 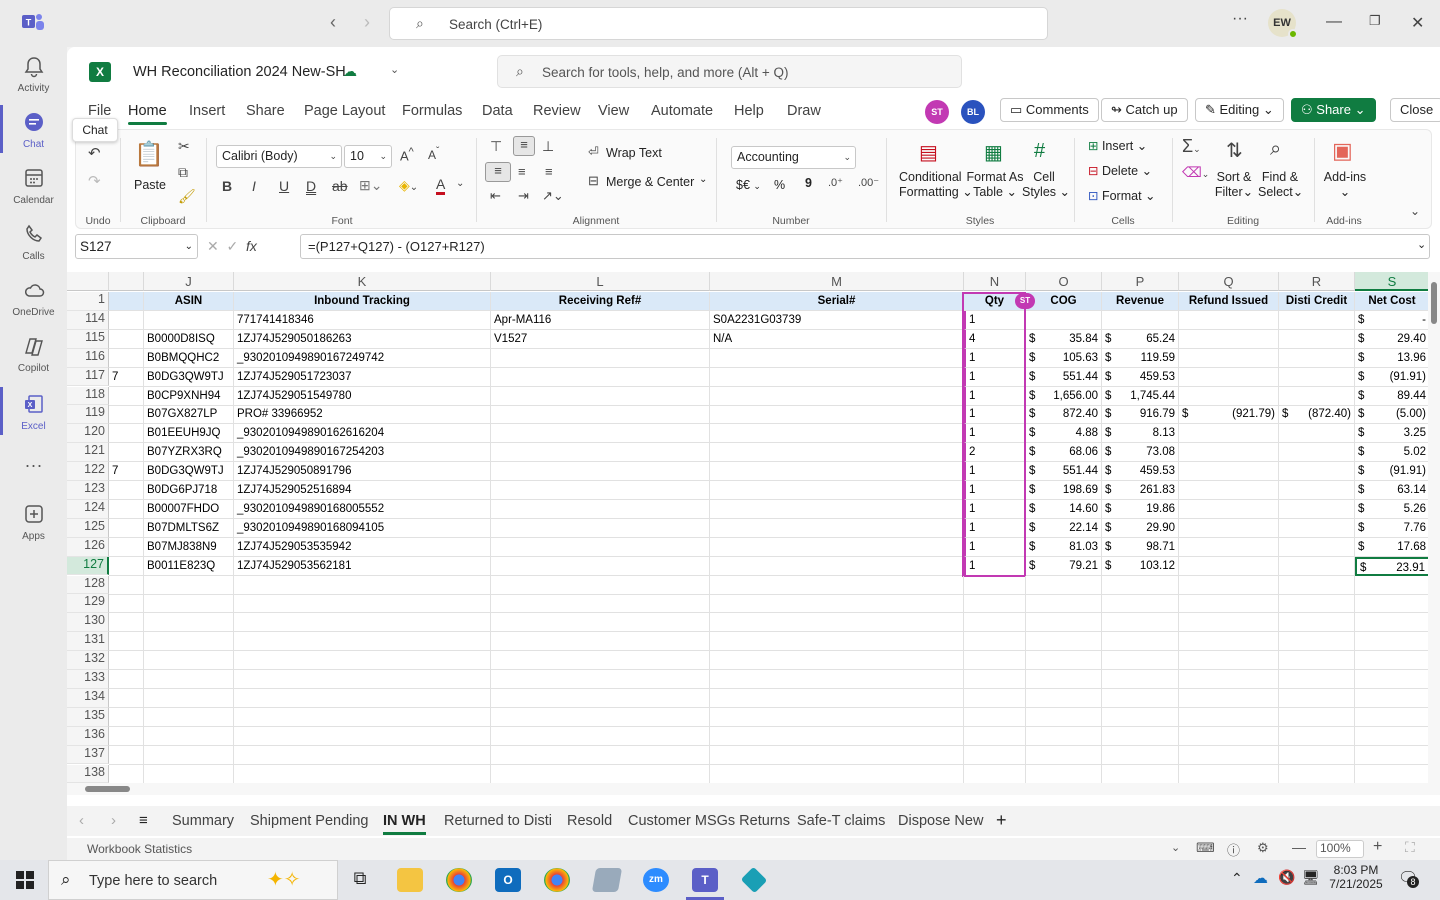 What do you see at coordinates (1064, 453) in the screenshot?
I see `table-cell: $68.06` at bounding box center [1064, 453].